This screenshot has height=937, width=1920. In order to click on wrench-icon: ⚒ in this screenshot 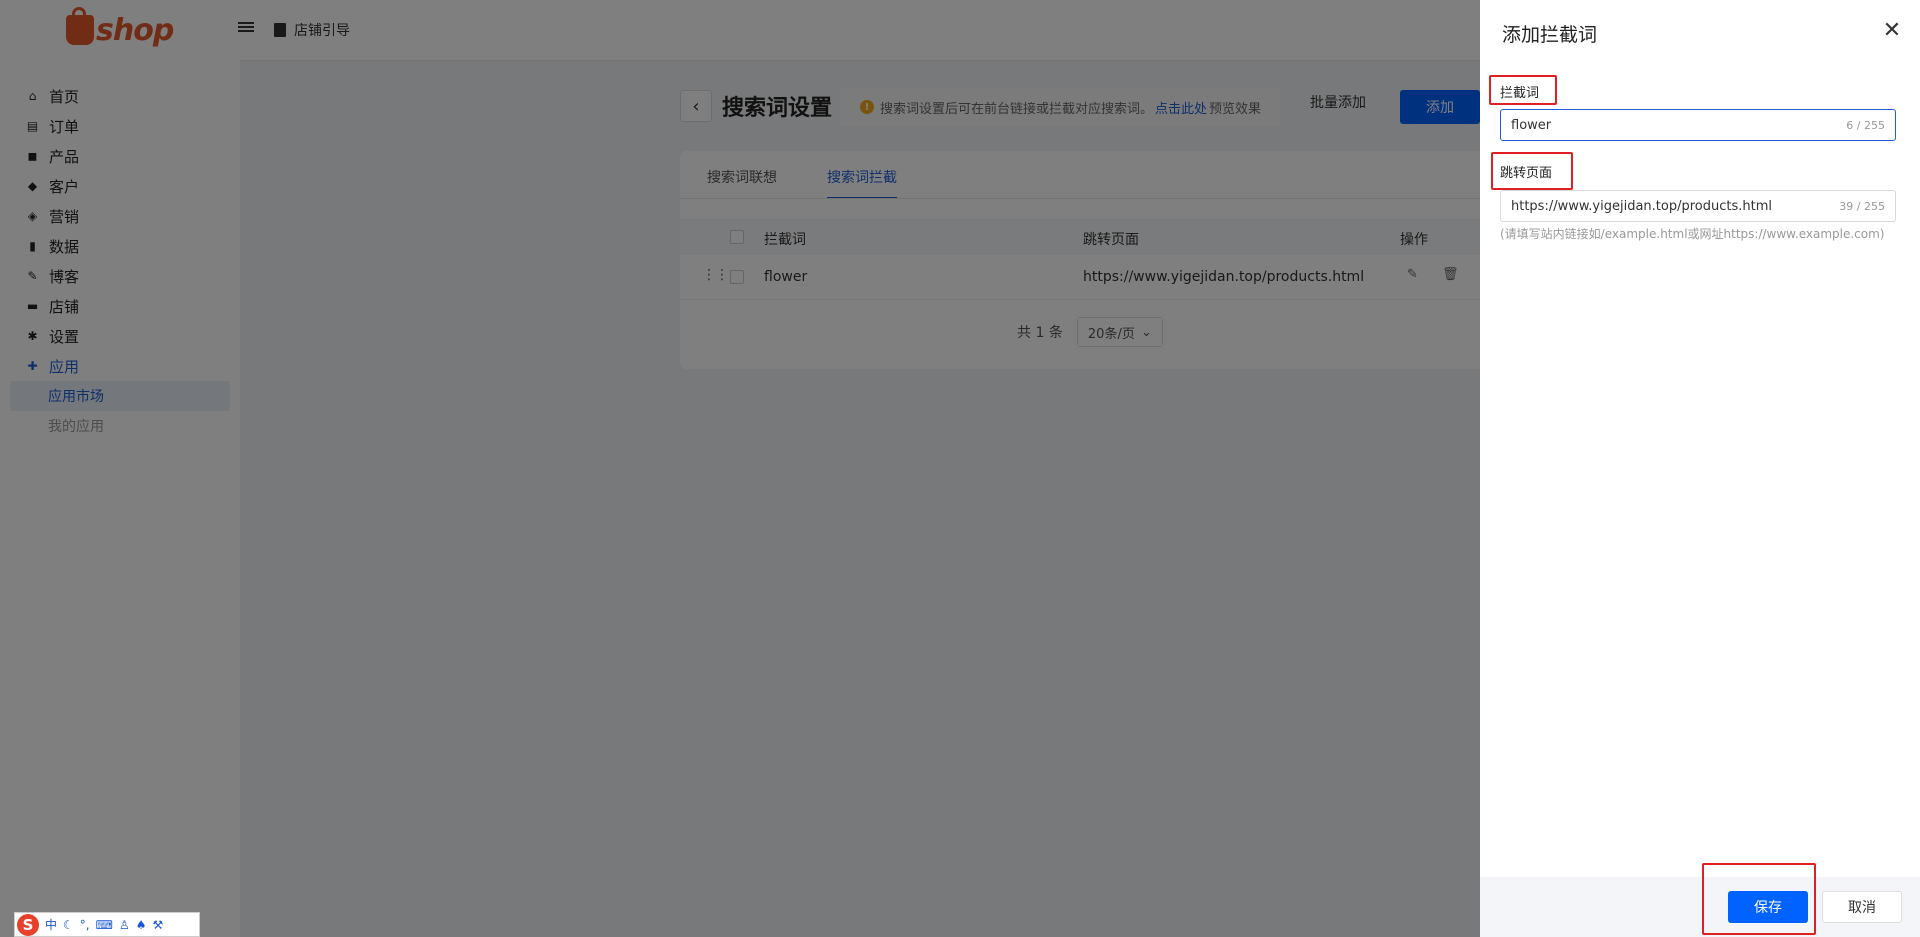, I will do `click(157, 925)`.